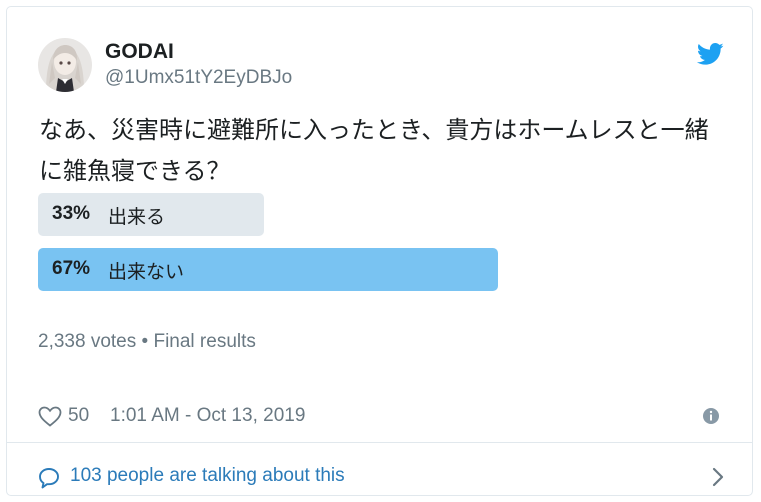  I want to click on poll-percent-2: 67%, so click(71, 268).